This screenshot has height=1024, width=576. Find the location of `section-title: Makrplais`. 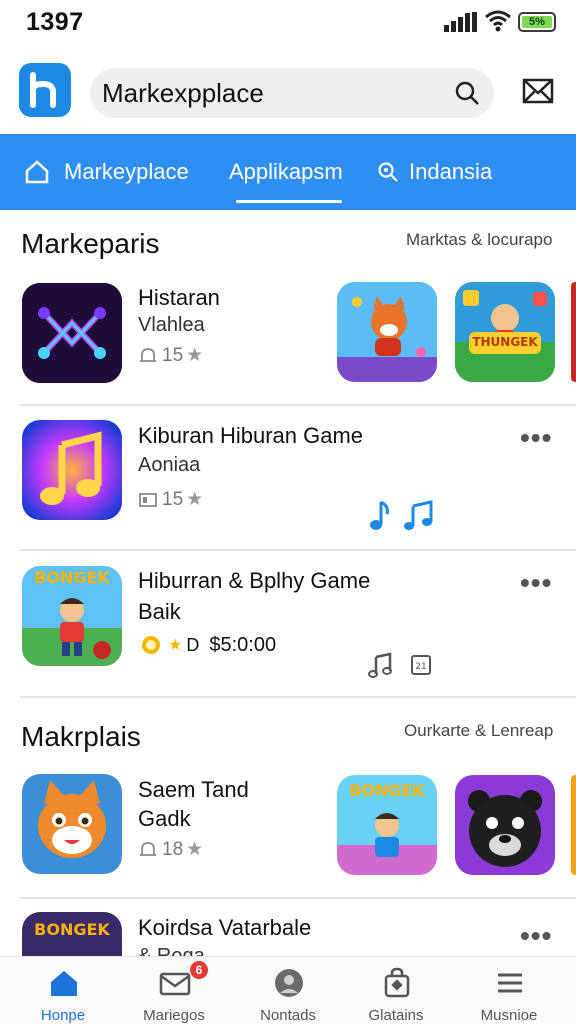

section-title: Makrplais is located at coordinates (81, 736).